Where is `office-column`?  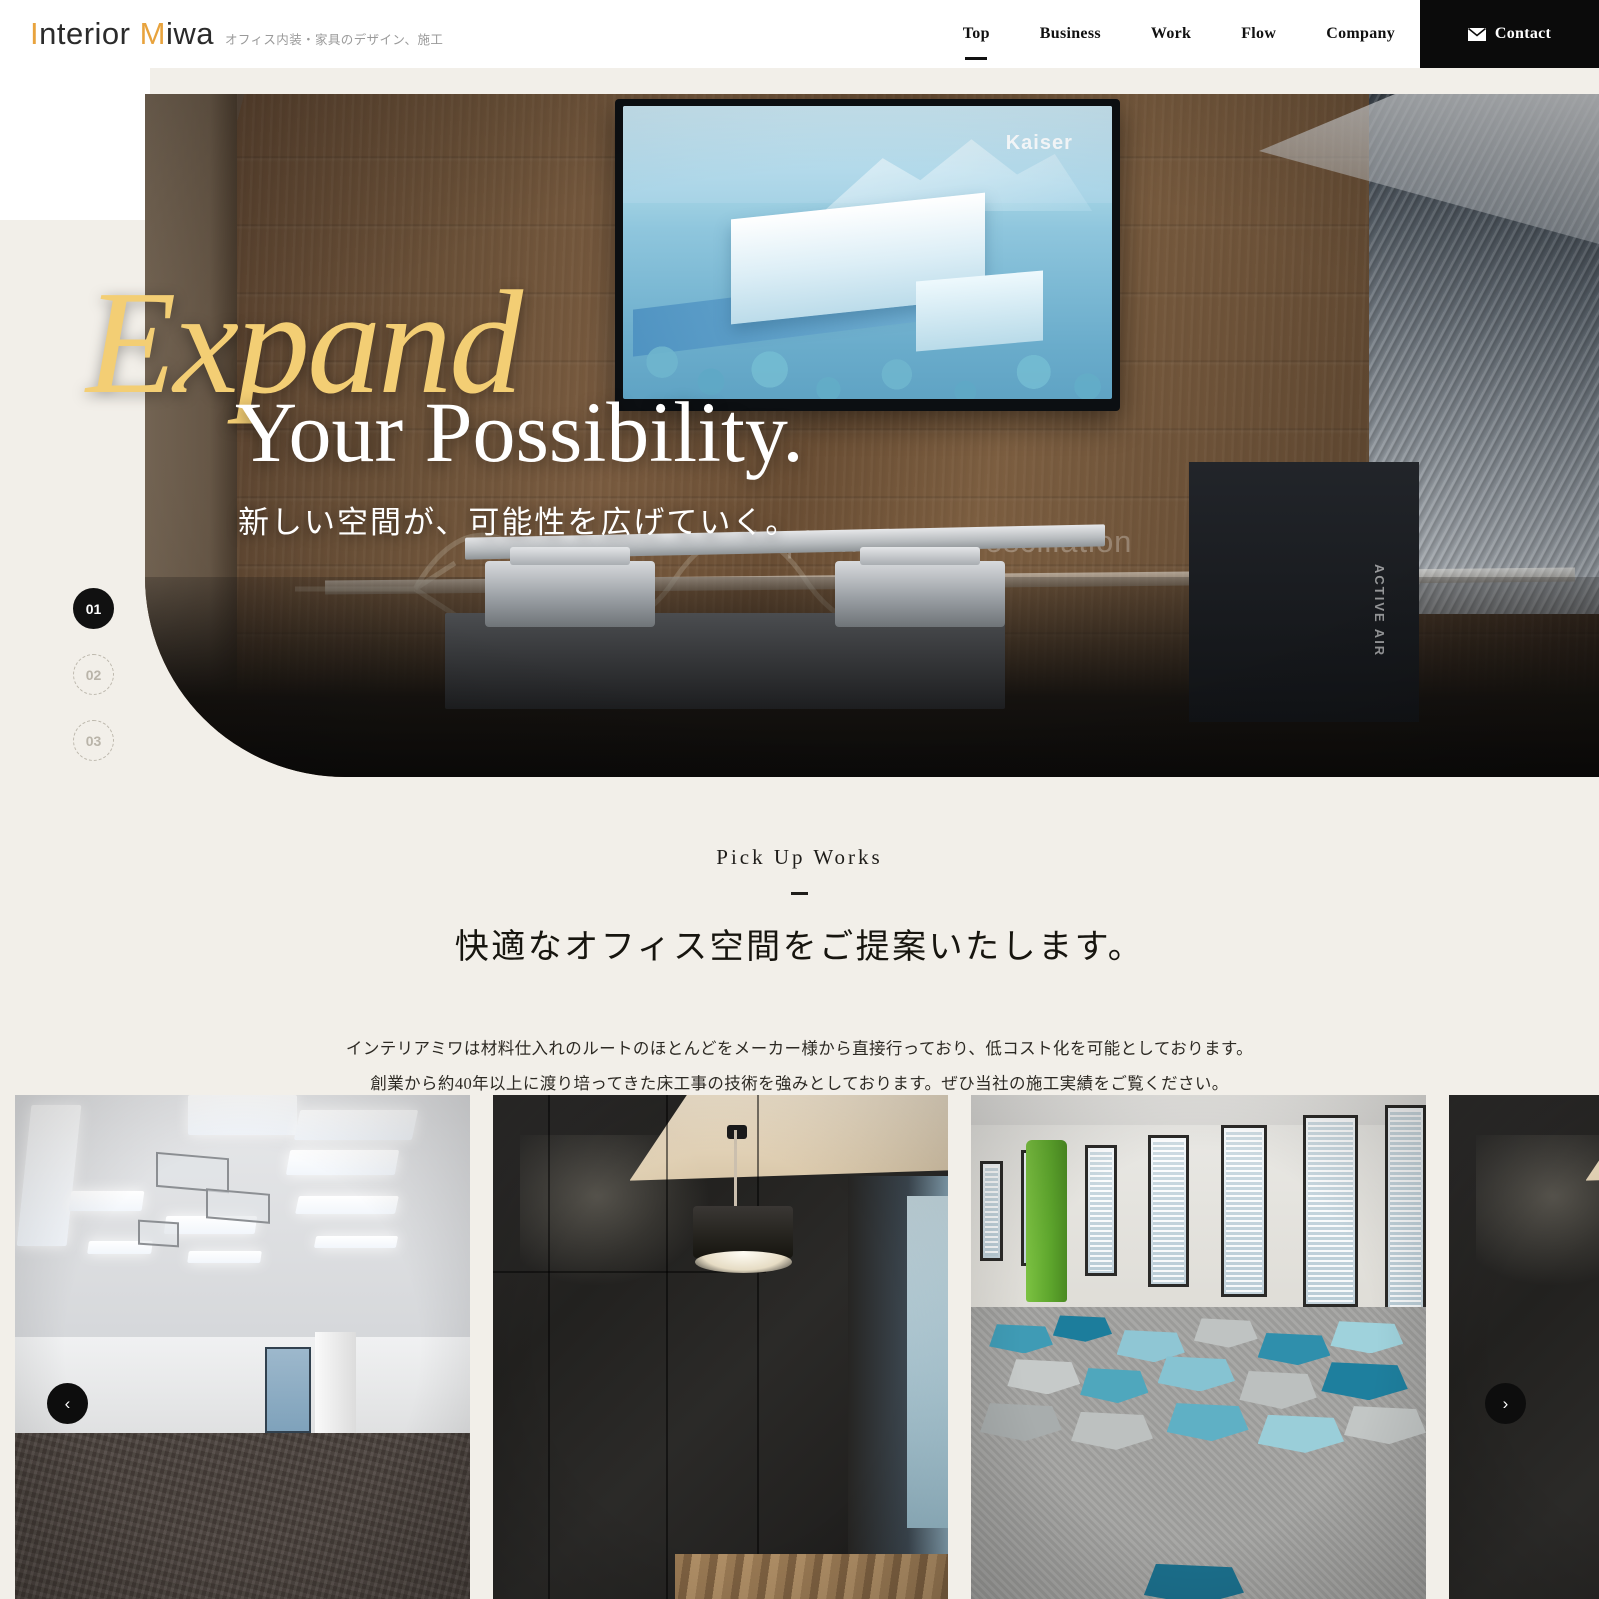
office-column is located at coordinates (336, 1387).